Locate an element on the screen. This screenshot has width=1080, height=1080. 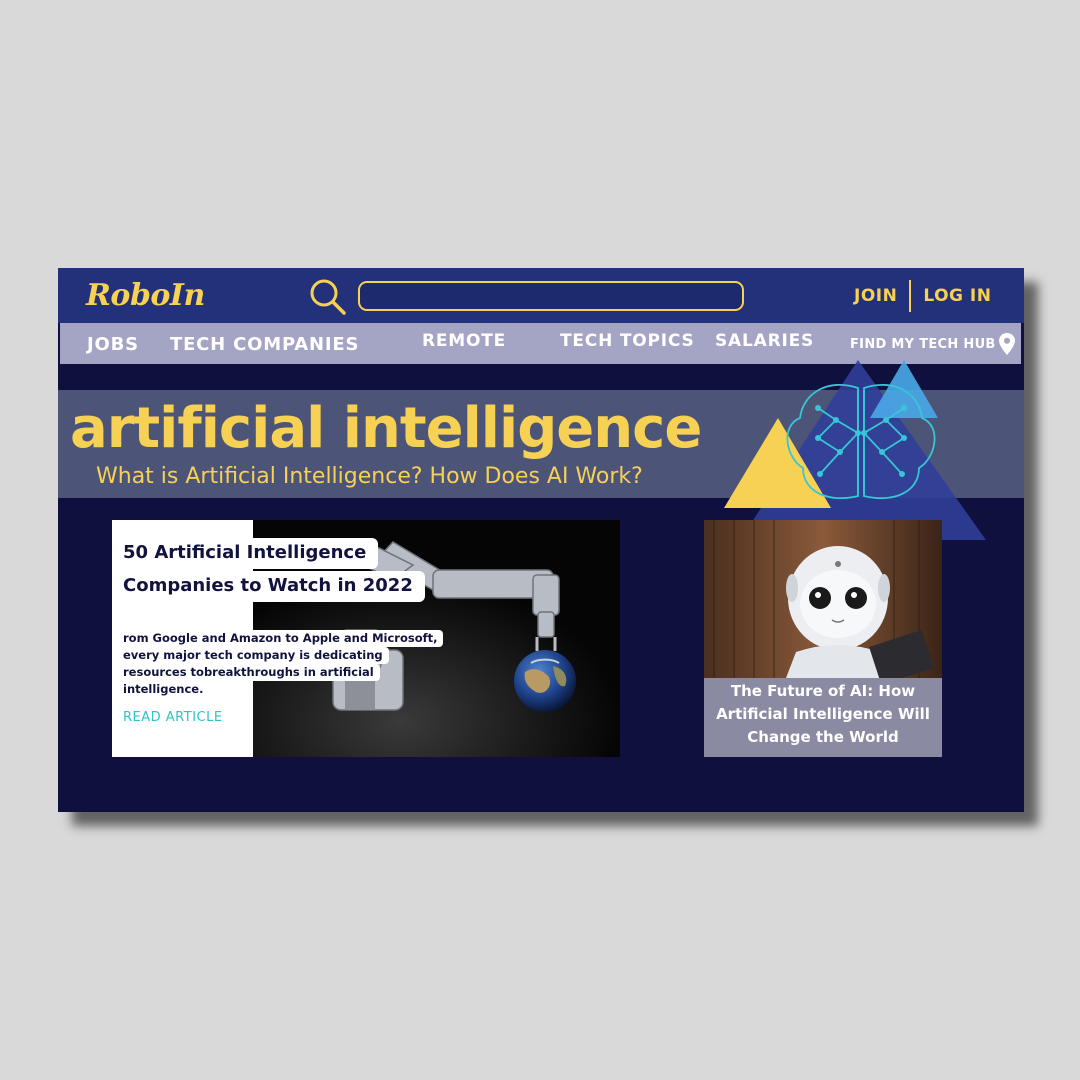
humanoid-robot-image is located at coordinates (823, 599).